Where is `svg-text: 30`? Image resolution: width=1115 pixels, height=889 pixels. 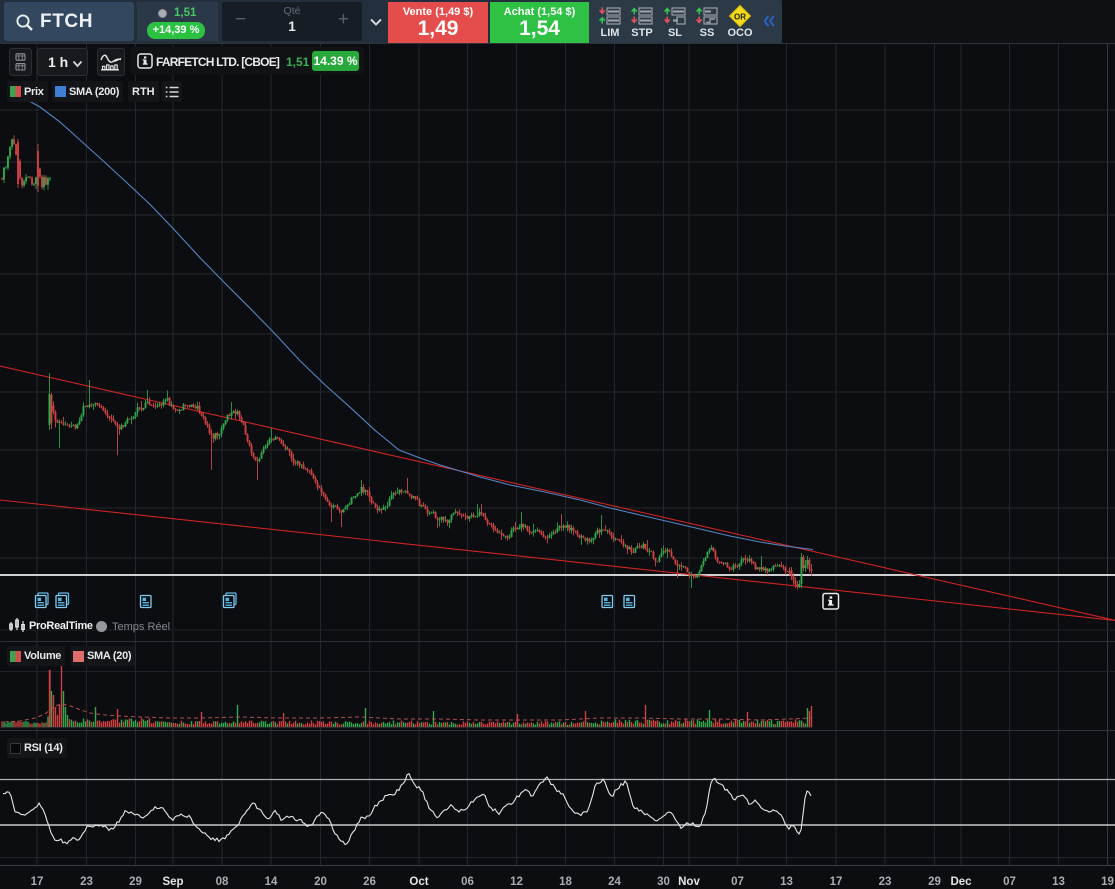 svg-text: 30 is located at coordinates (663, 882).